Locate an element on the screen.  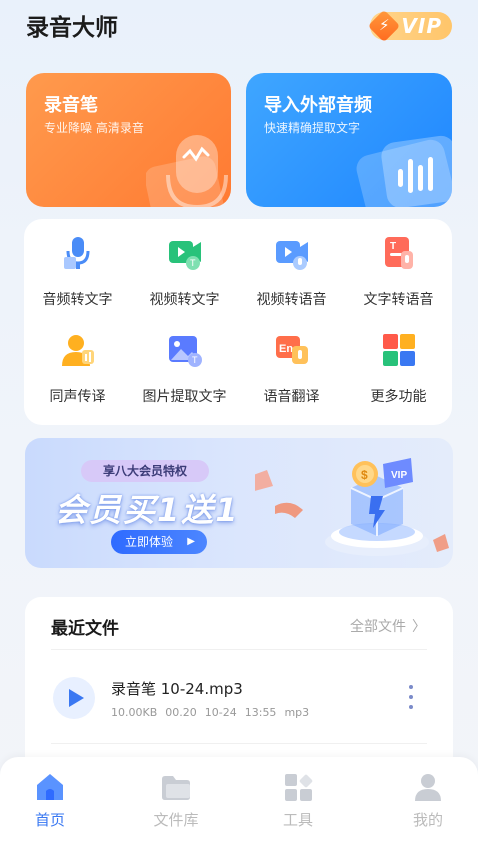
tool-simultaneous-interpretation: 同声传译 is located at coordinates (77, 365).